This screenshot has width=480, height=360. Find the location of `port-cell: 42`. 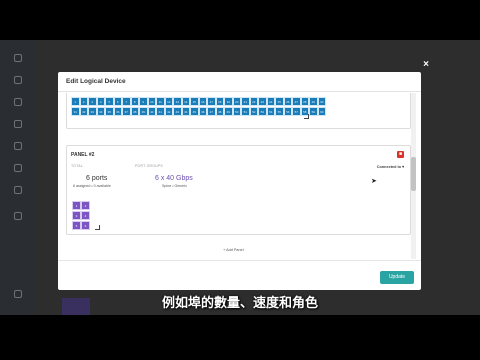

port-cell: 42 is located at coordinates (168, 111).